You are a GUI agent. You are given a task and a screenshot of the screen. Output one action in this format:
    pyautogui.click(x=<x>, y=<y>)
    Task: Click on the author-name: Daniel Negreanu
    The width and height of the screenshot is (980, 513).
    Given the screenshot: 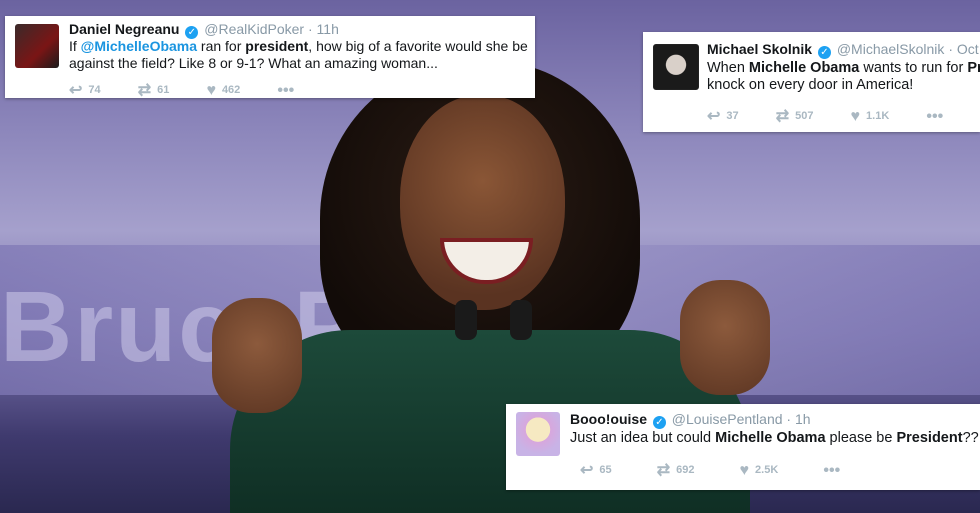 What is the action you would take?
    pyautogui.click(x=124, y=29)
    